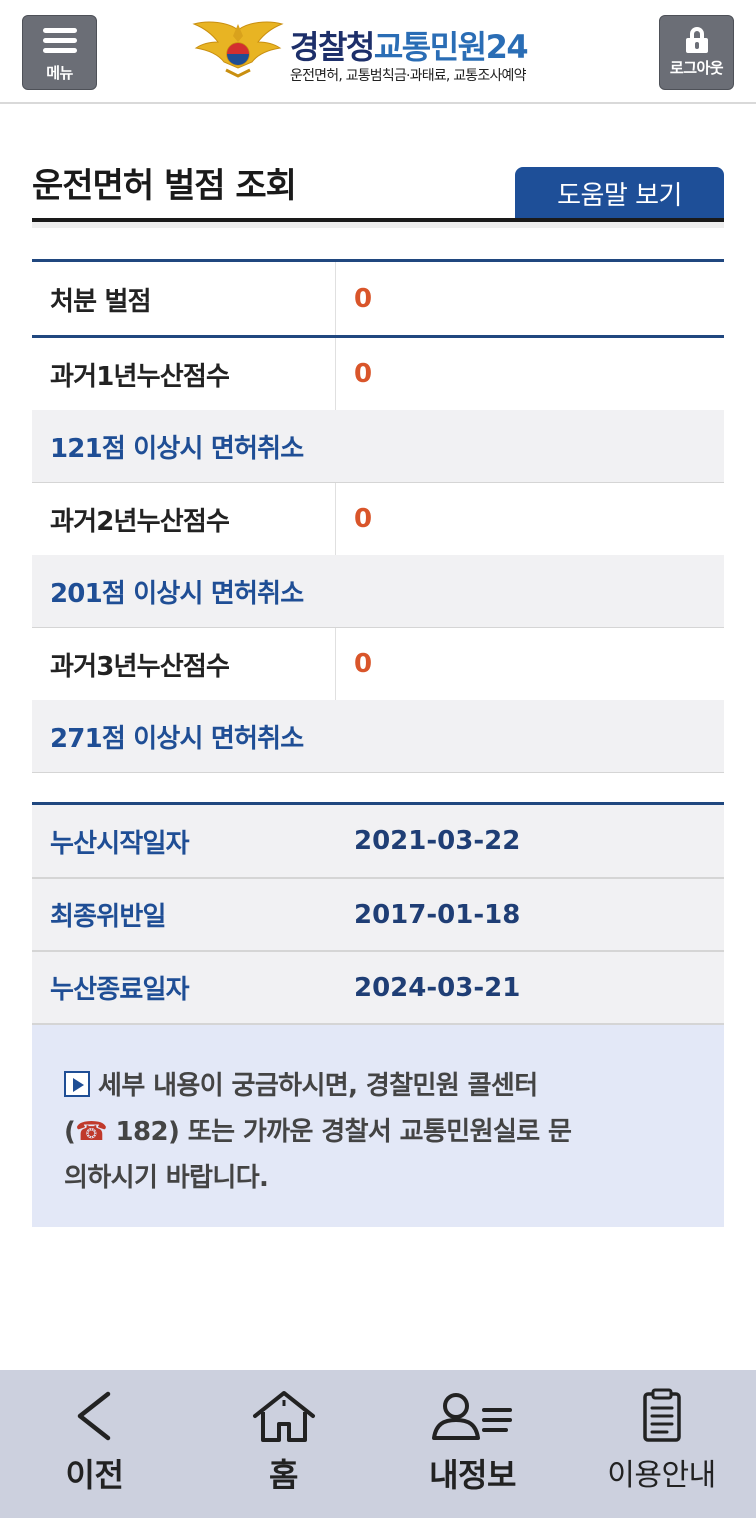 The width and height of the screenshot is (756, 1518). I want to click on phone-icon: ☎, so click(91, 1132).